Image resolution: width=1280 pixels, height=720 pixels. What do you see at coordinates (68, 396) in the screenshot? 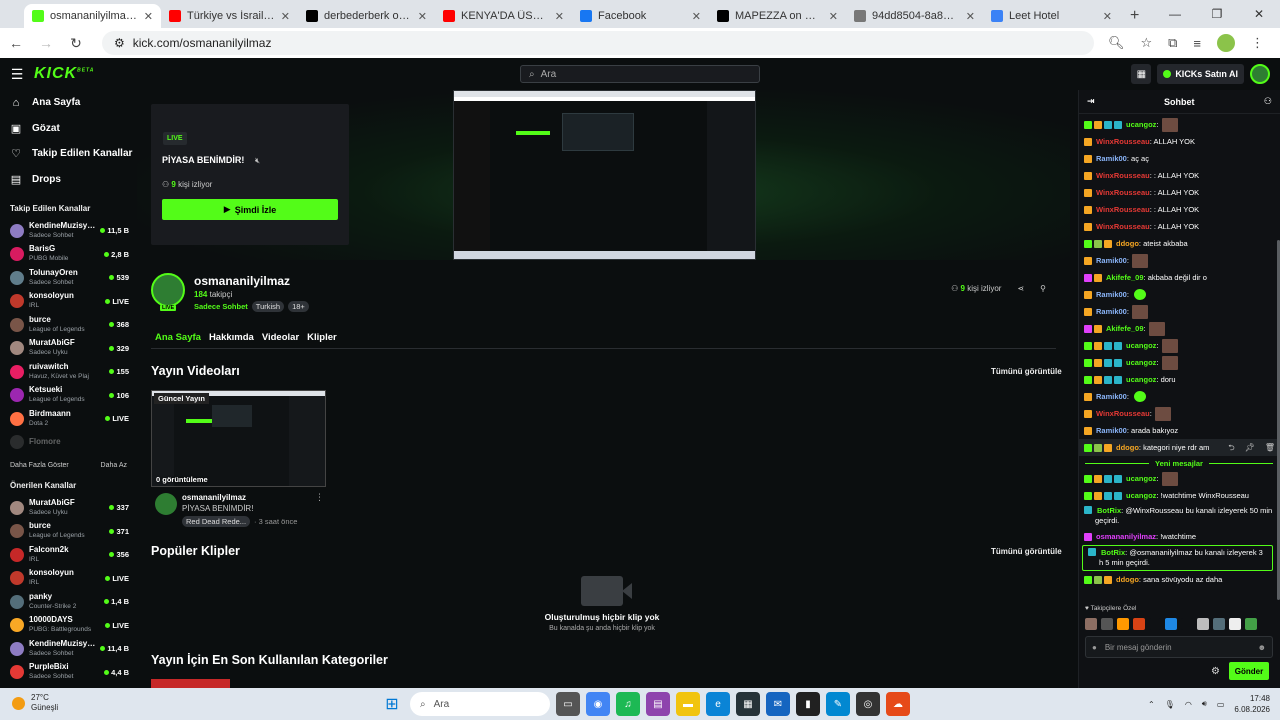
I see `sidebar-channel: Ketsueki League of Legends 106` at bounding box center [68, 396].